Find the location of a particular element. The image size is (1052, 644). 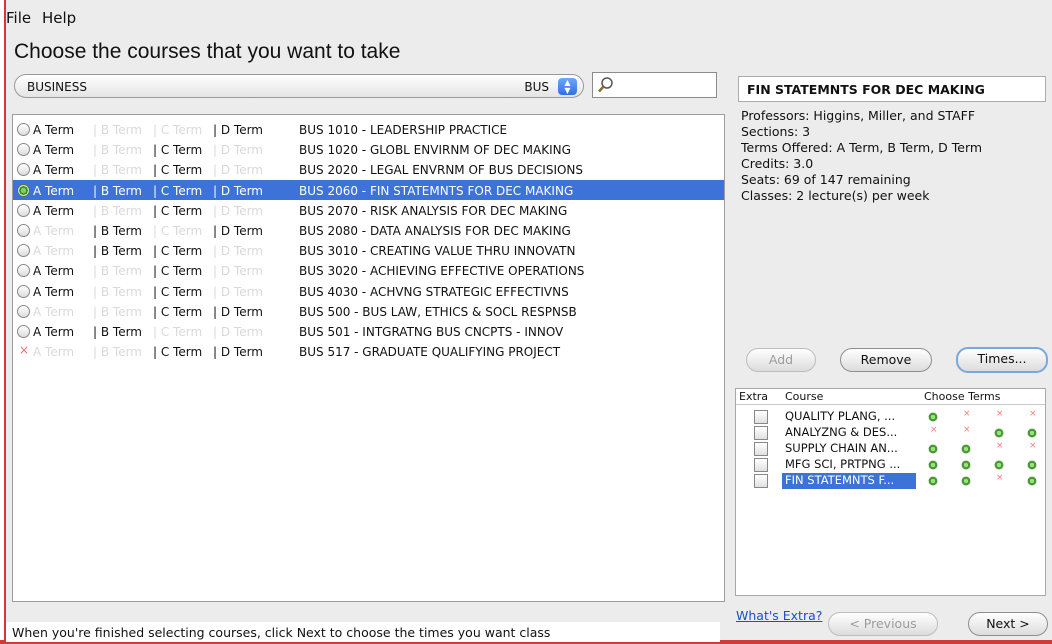

menu-file: File is located at coordinates (18, 18).